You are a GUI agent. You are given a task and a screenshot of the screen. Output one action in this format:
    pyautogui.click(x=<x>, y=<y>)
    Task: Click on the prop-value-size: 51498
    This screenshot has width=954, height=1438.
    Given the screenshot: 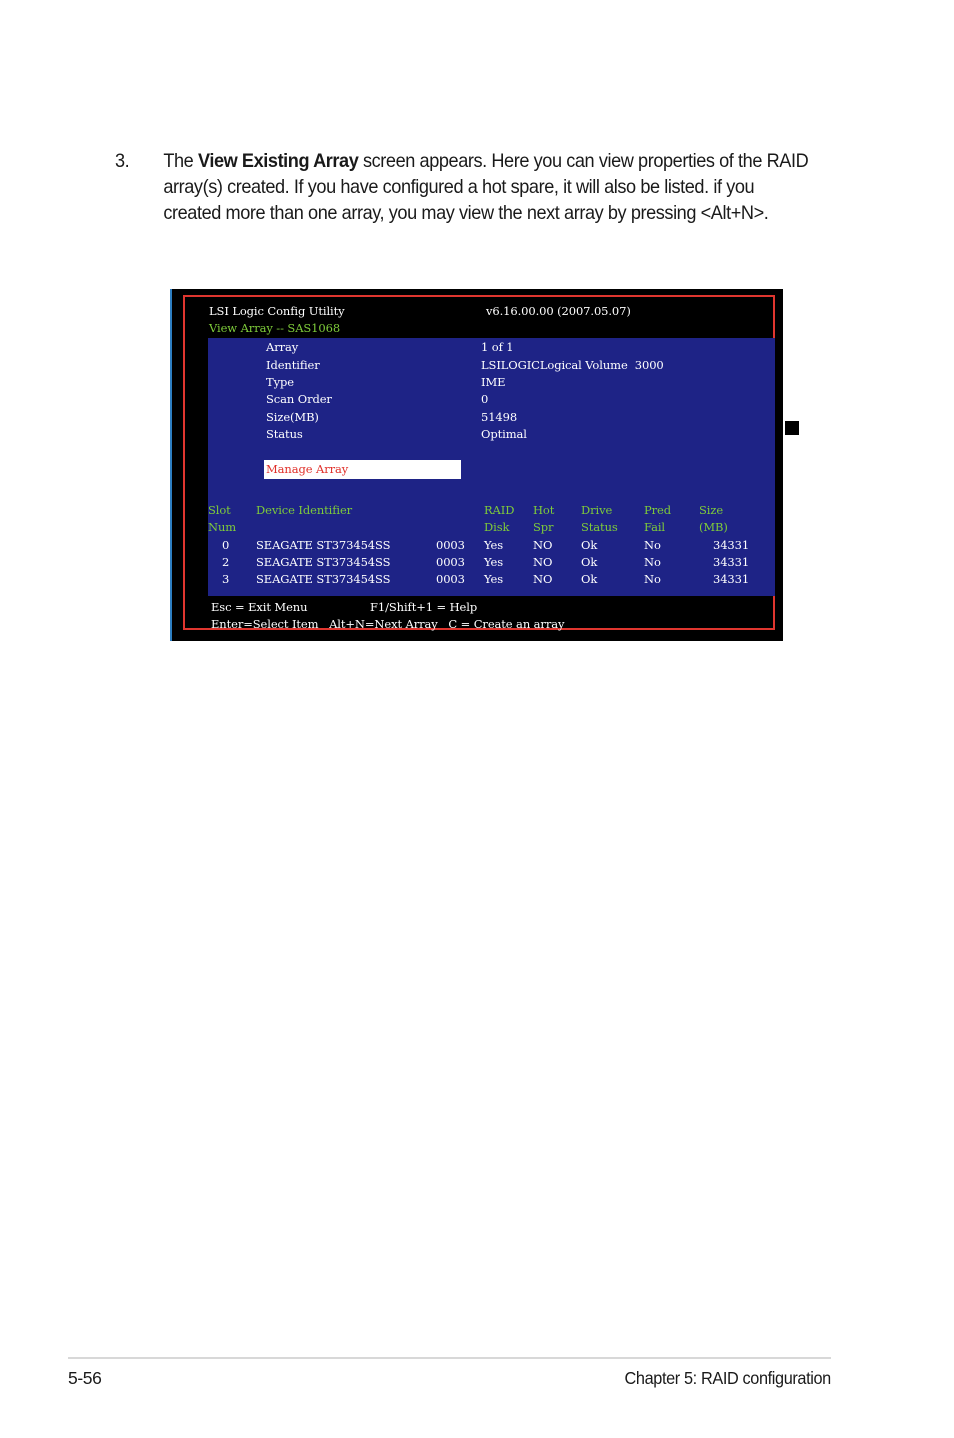 What is the action you would take?
    pyautogui.click(x=499, y=417)
    